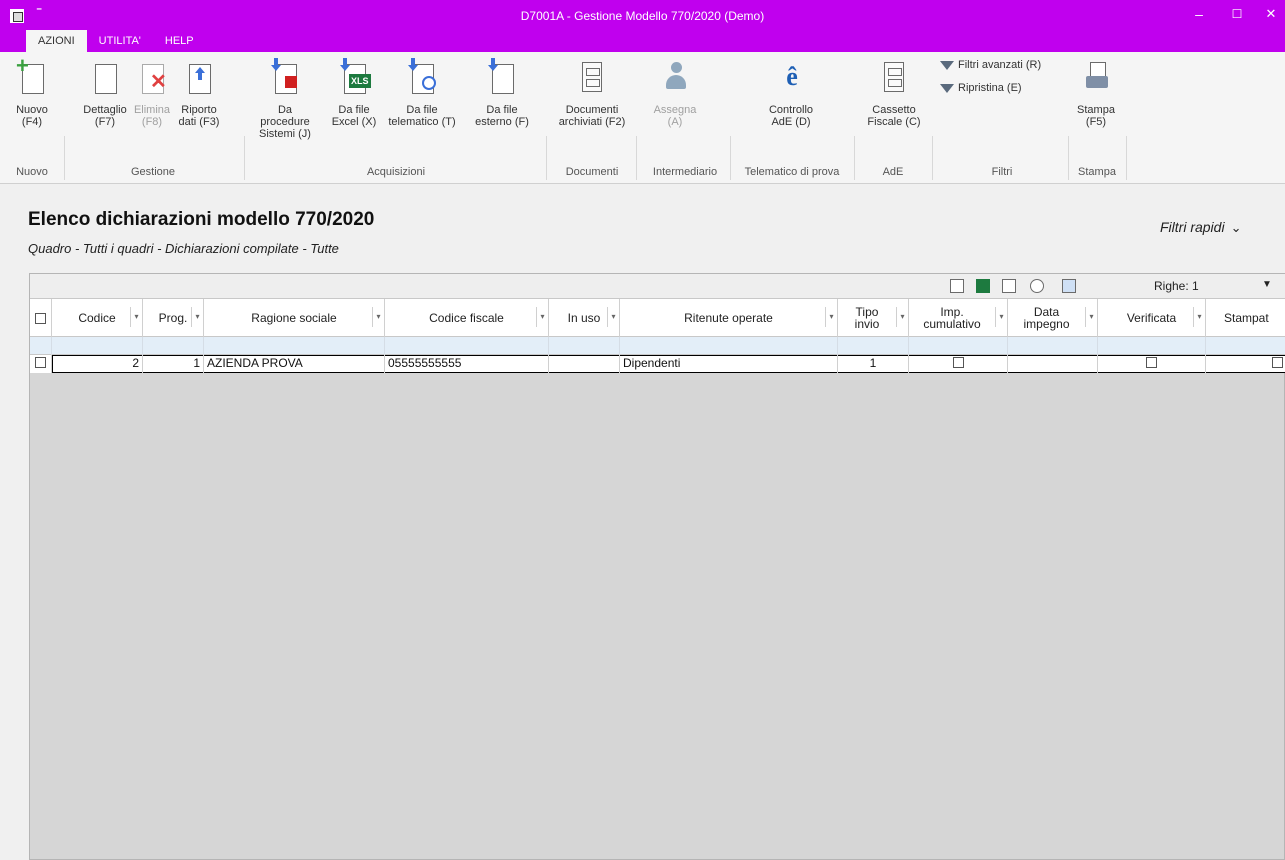  Describe the element at coordinates (894, 93) in the screenshot. I see `cassetto-fiscale-button: Cassetto Fiscale (C)` at that location.